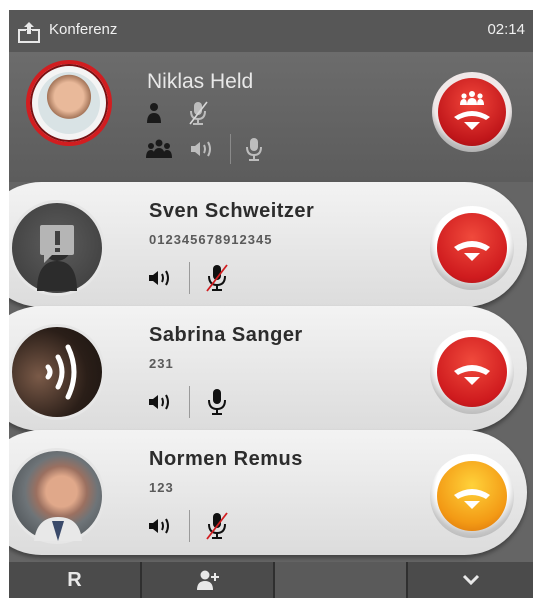 This screenshot has height=598, width=533. I want to click on add-person-icon, so click(207, 580).